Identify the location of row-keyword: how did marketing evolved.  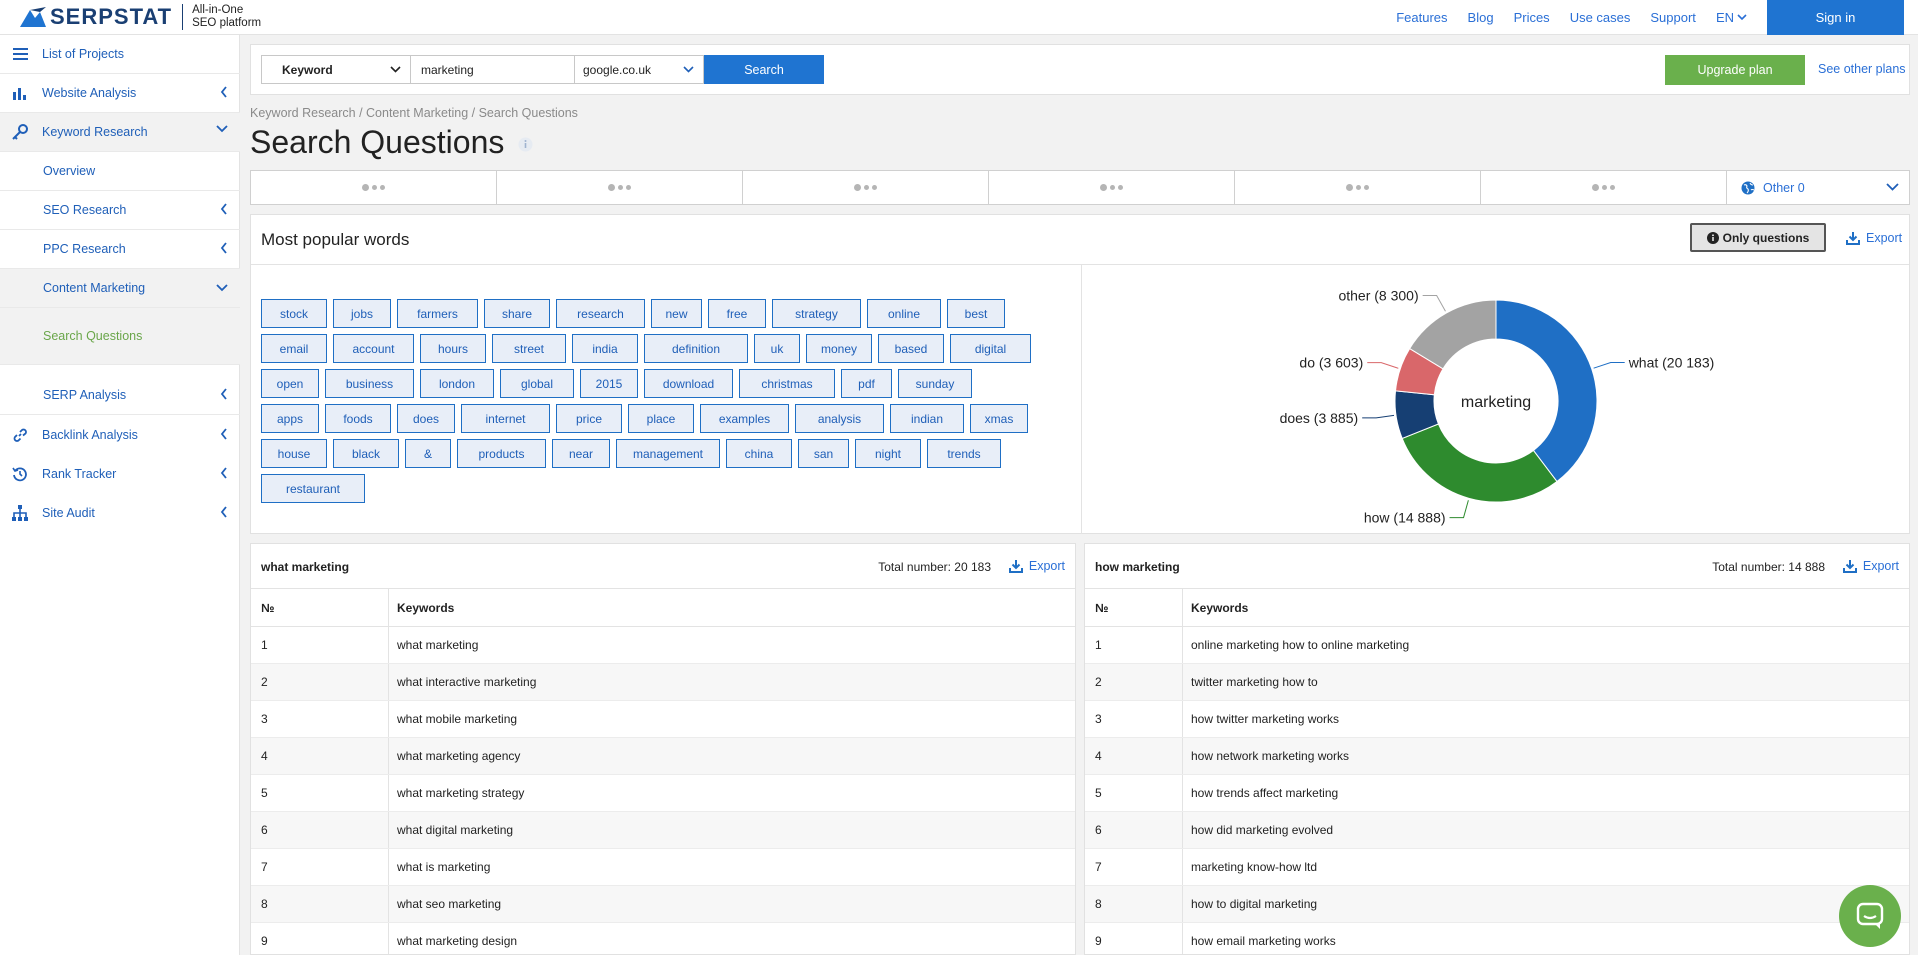
(1546, 830).